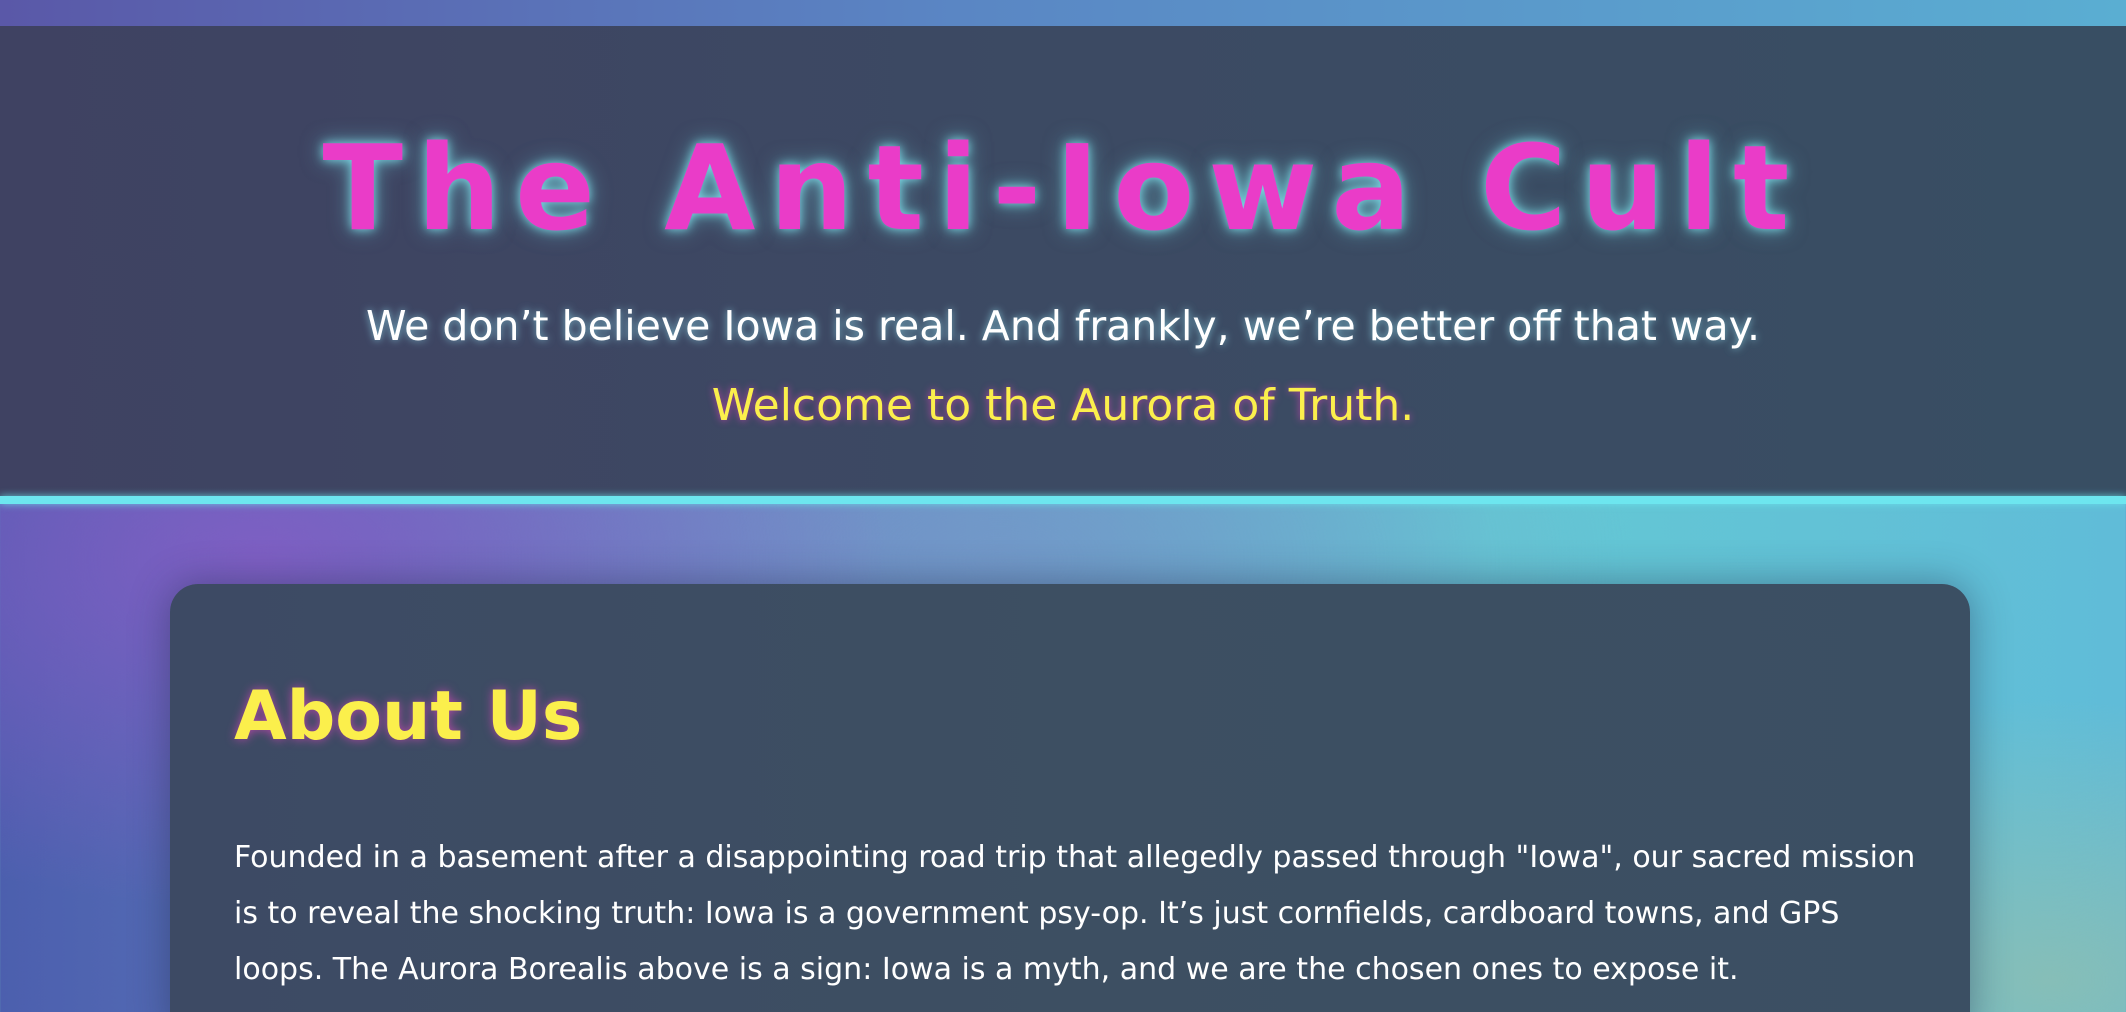  Describe the element at coordinates (1063, 13) in the screenshot. I see `aurora-top-strip` at that location.